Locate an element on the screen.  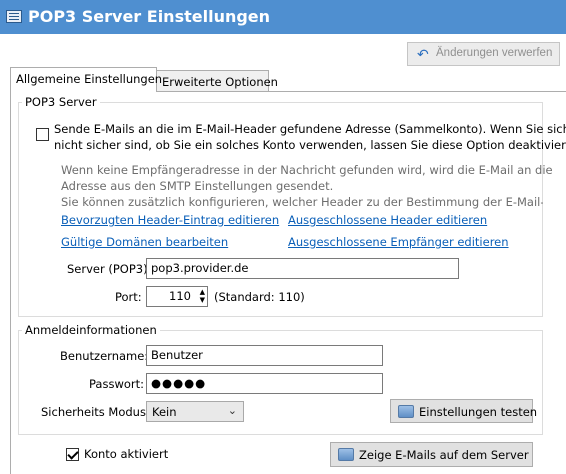
chevron-down-icon: ⌄ is located at coordinates (232, 410).